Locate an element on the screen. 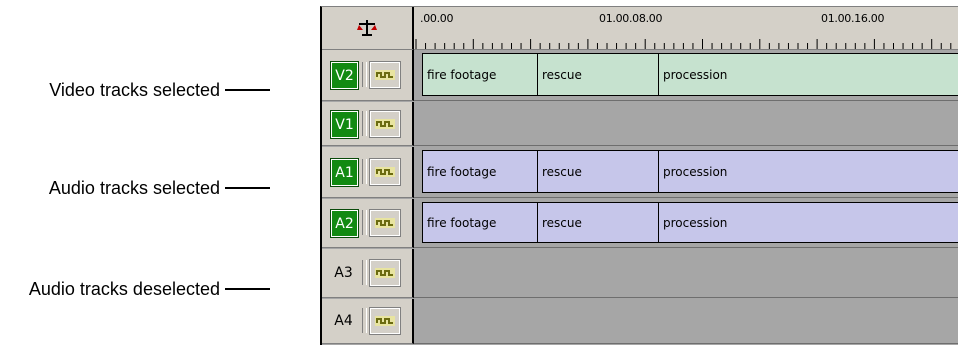 The height and width of the screenshot is (345, 958). track-lane-v1 is located at coordinates (686, 124).